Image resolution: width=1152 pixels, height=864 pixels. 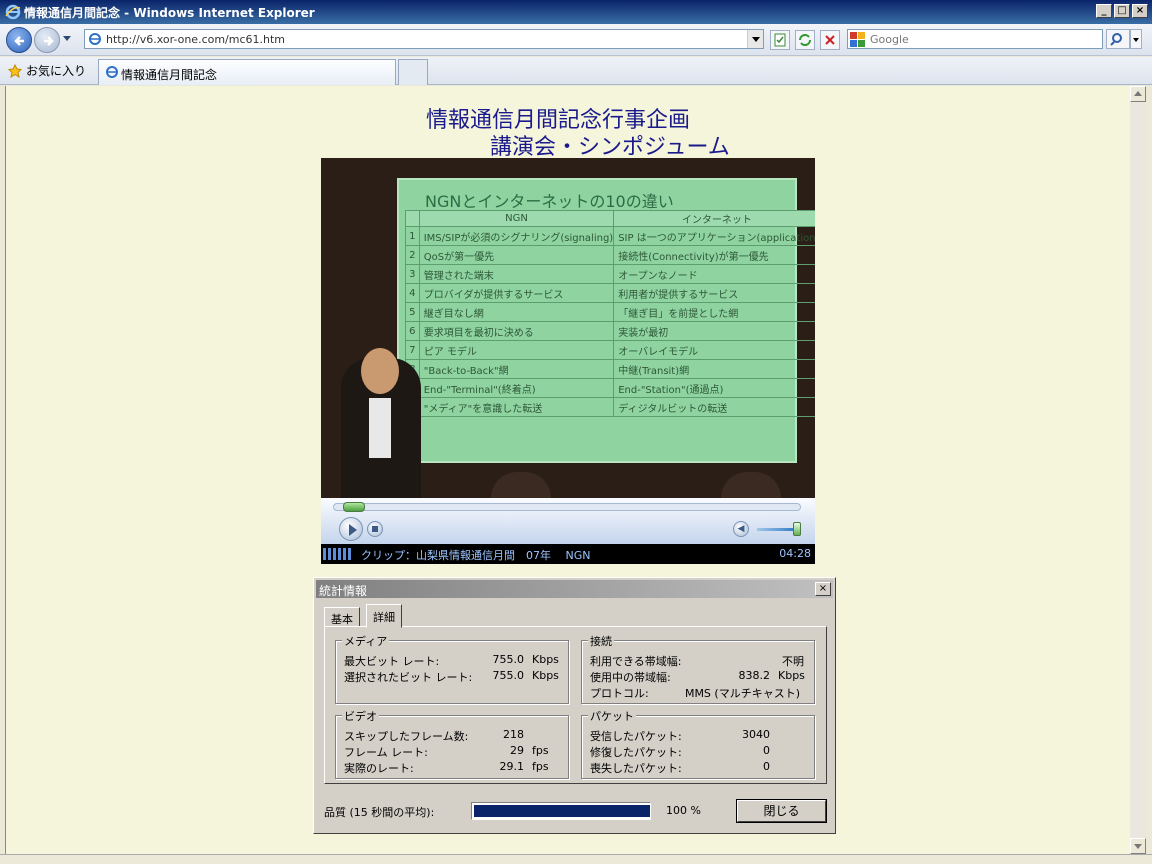 I want to click on close-button: 閉じる, so click(x=781, y=811).